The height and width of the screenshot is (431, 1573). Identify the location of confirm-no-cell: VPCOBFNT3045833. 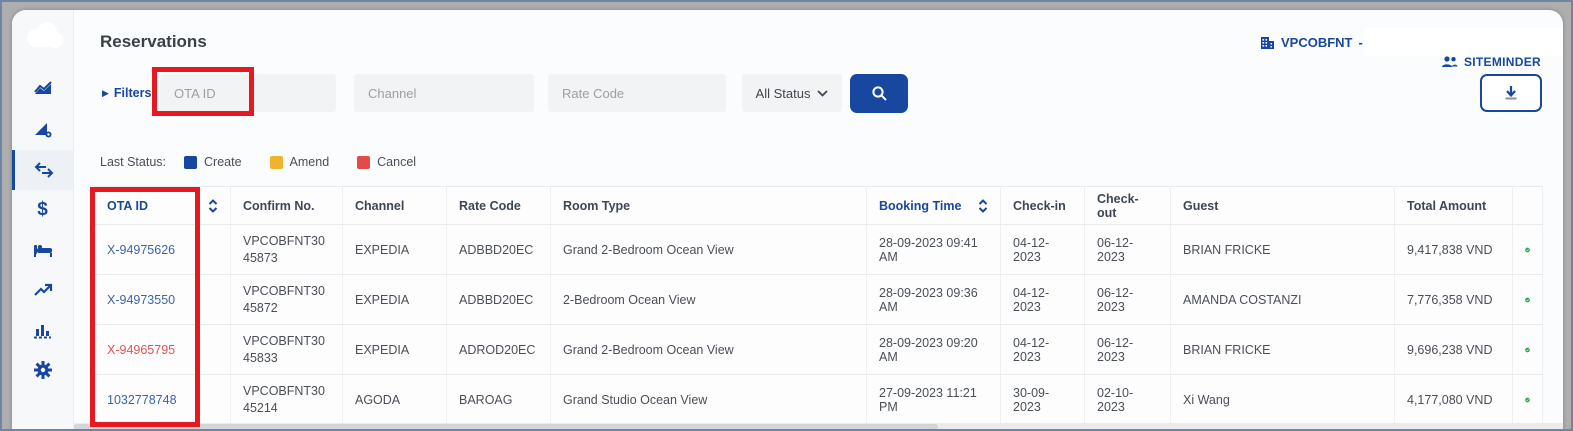
(286, 349).